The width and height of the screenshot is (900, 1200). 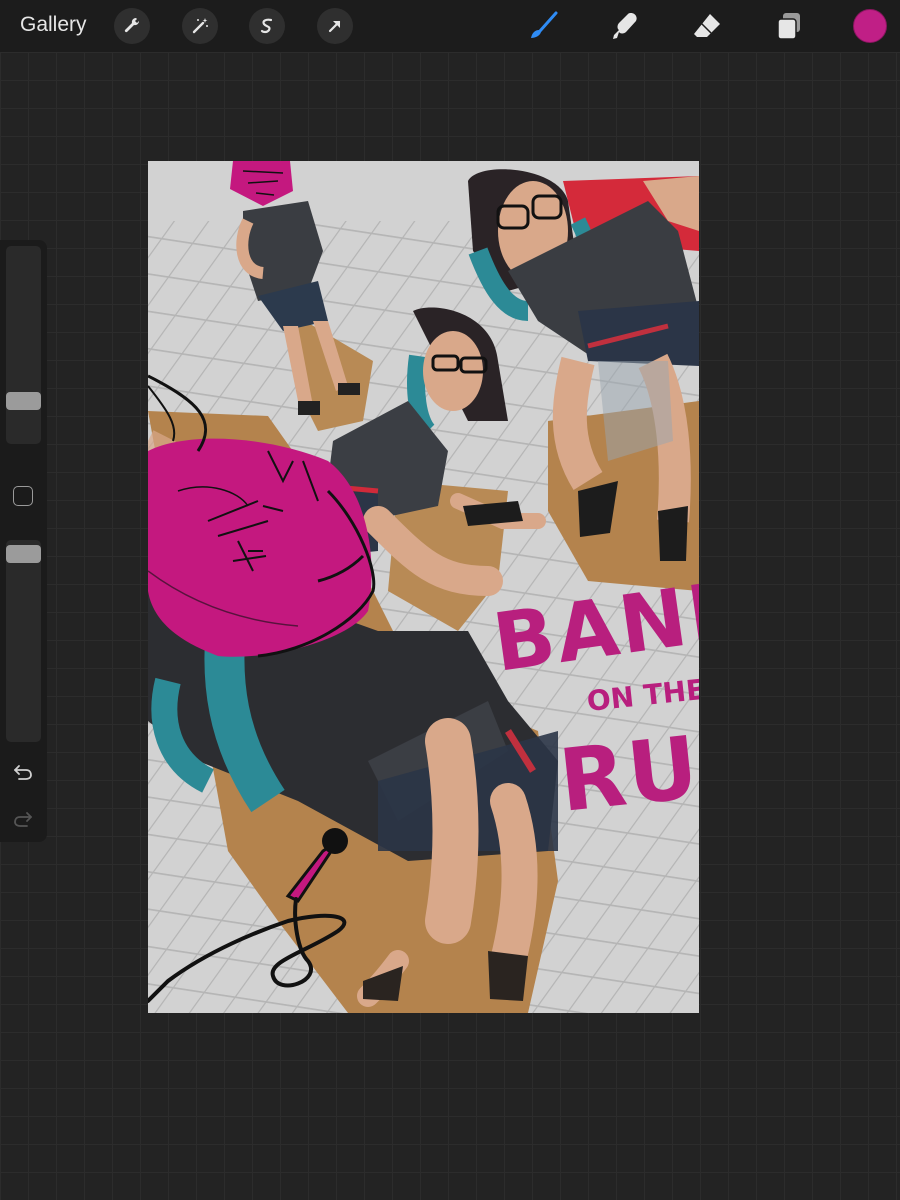 I want to click on brush-icon, so click(x=544, y=24).